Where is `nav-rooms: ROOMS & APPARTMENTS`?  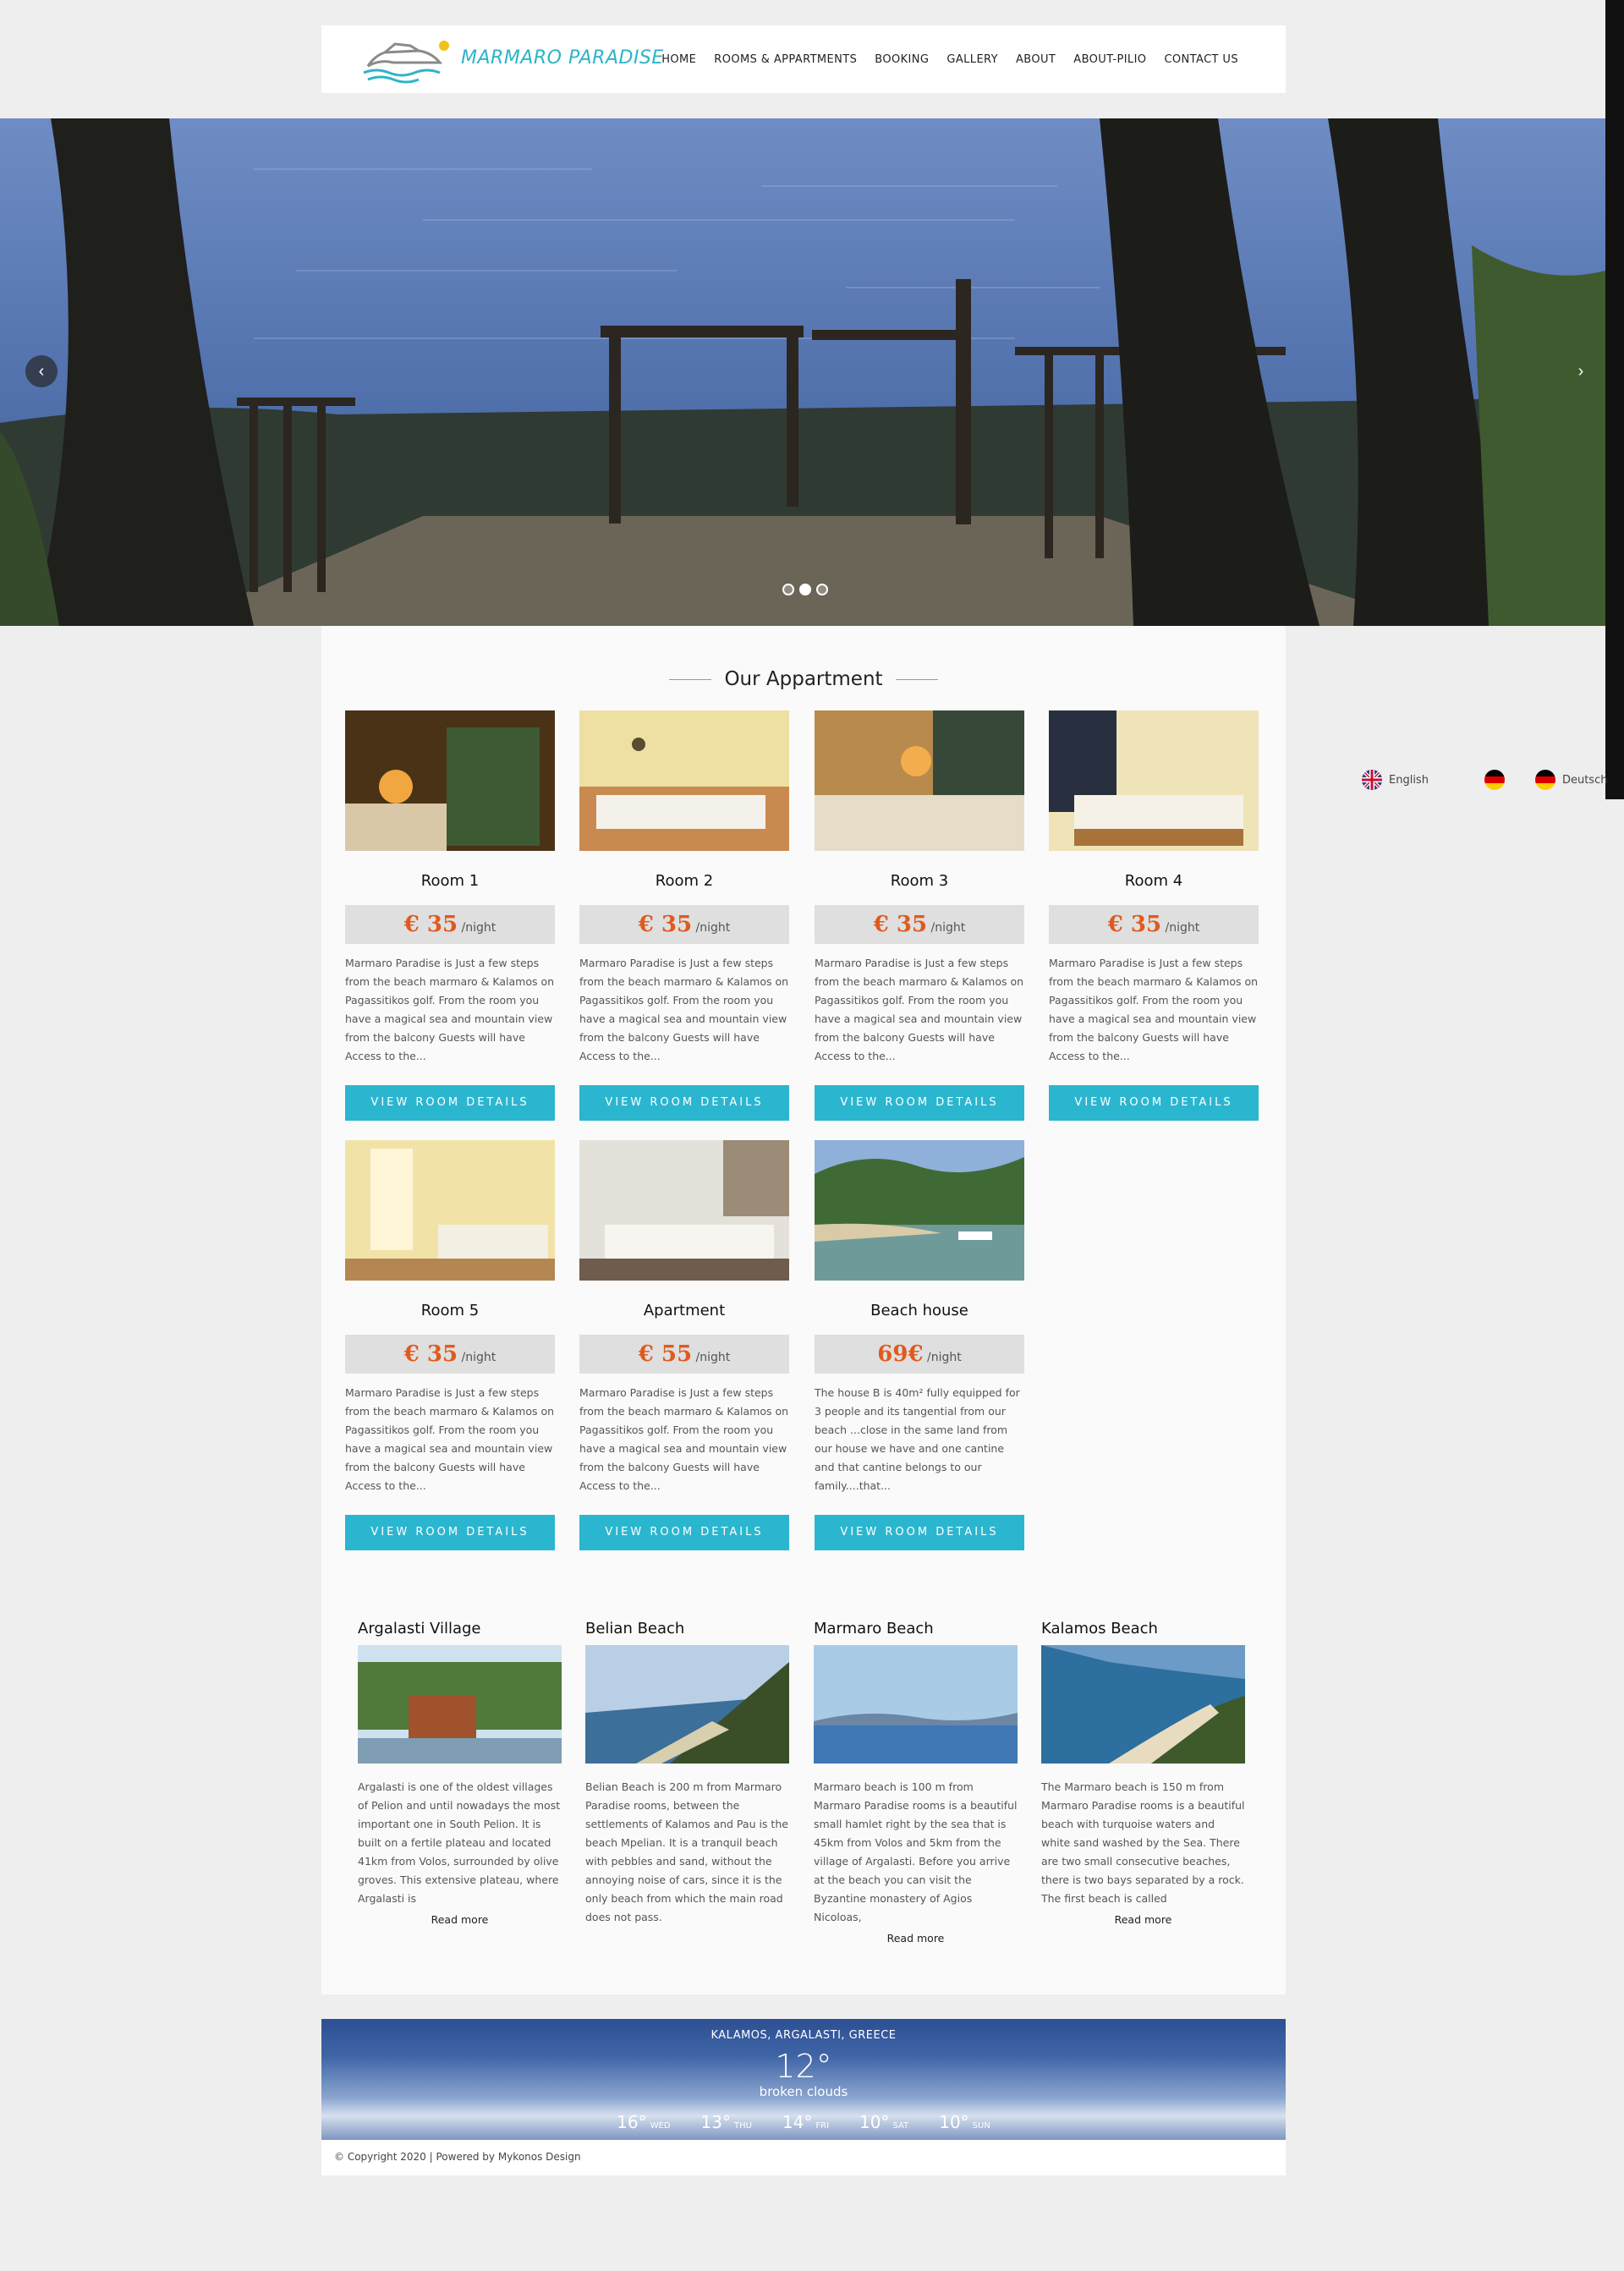 nav-rooms: ROOMS & APPARTMENTS is located at coordinates (785, 60).